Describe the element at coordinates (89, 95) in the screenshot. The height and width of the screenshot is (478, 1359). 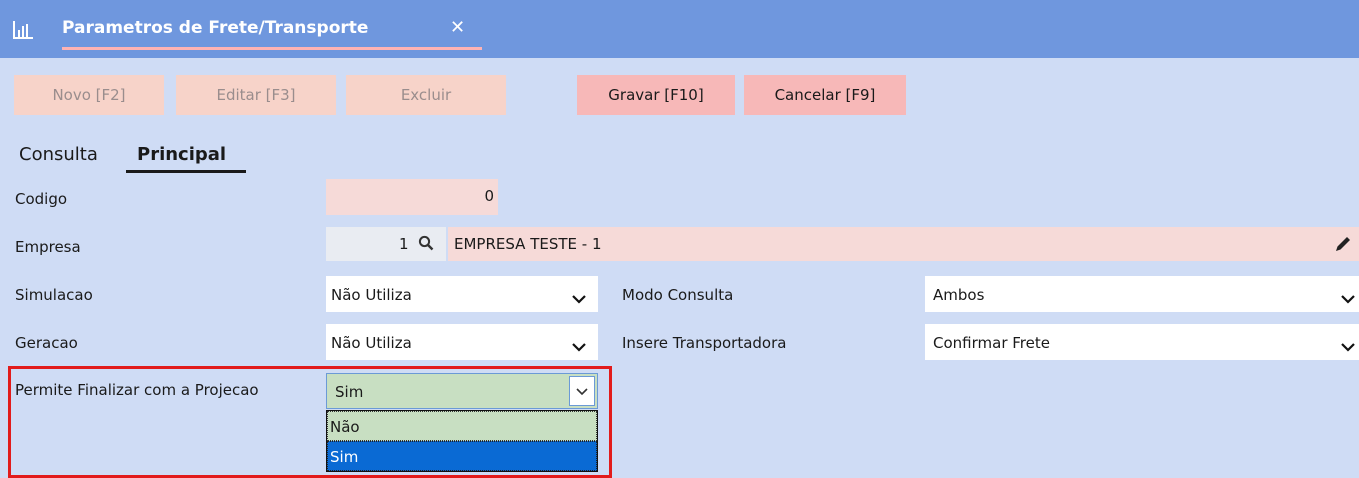
I see `new-button: Novo [F2]` at that location.